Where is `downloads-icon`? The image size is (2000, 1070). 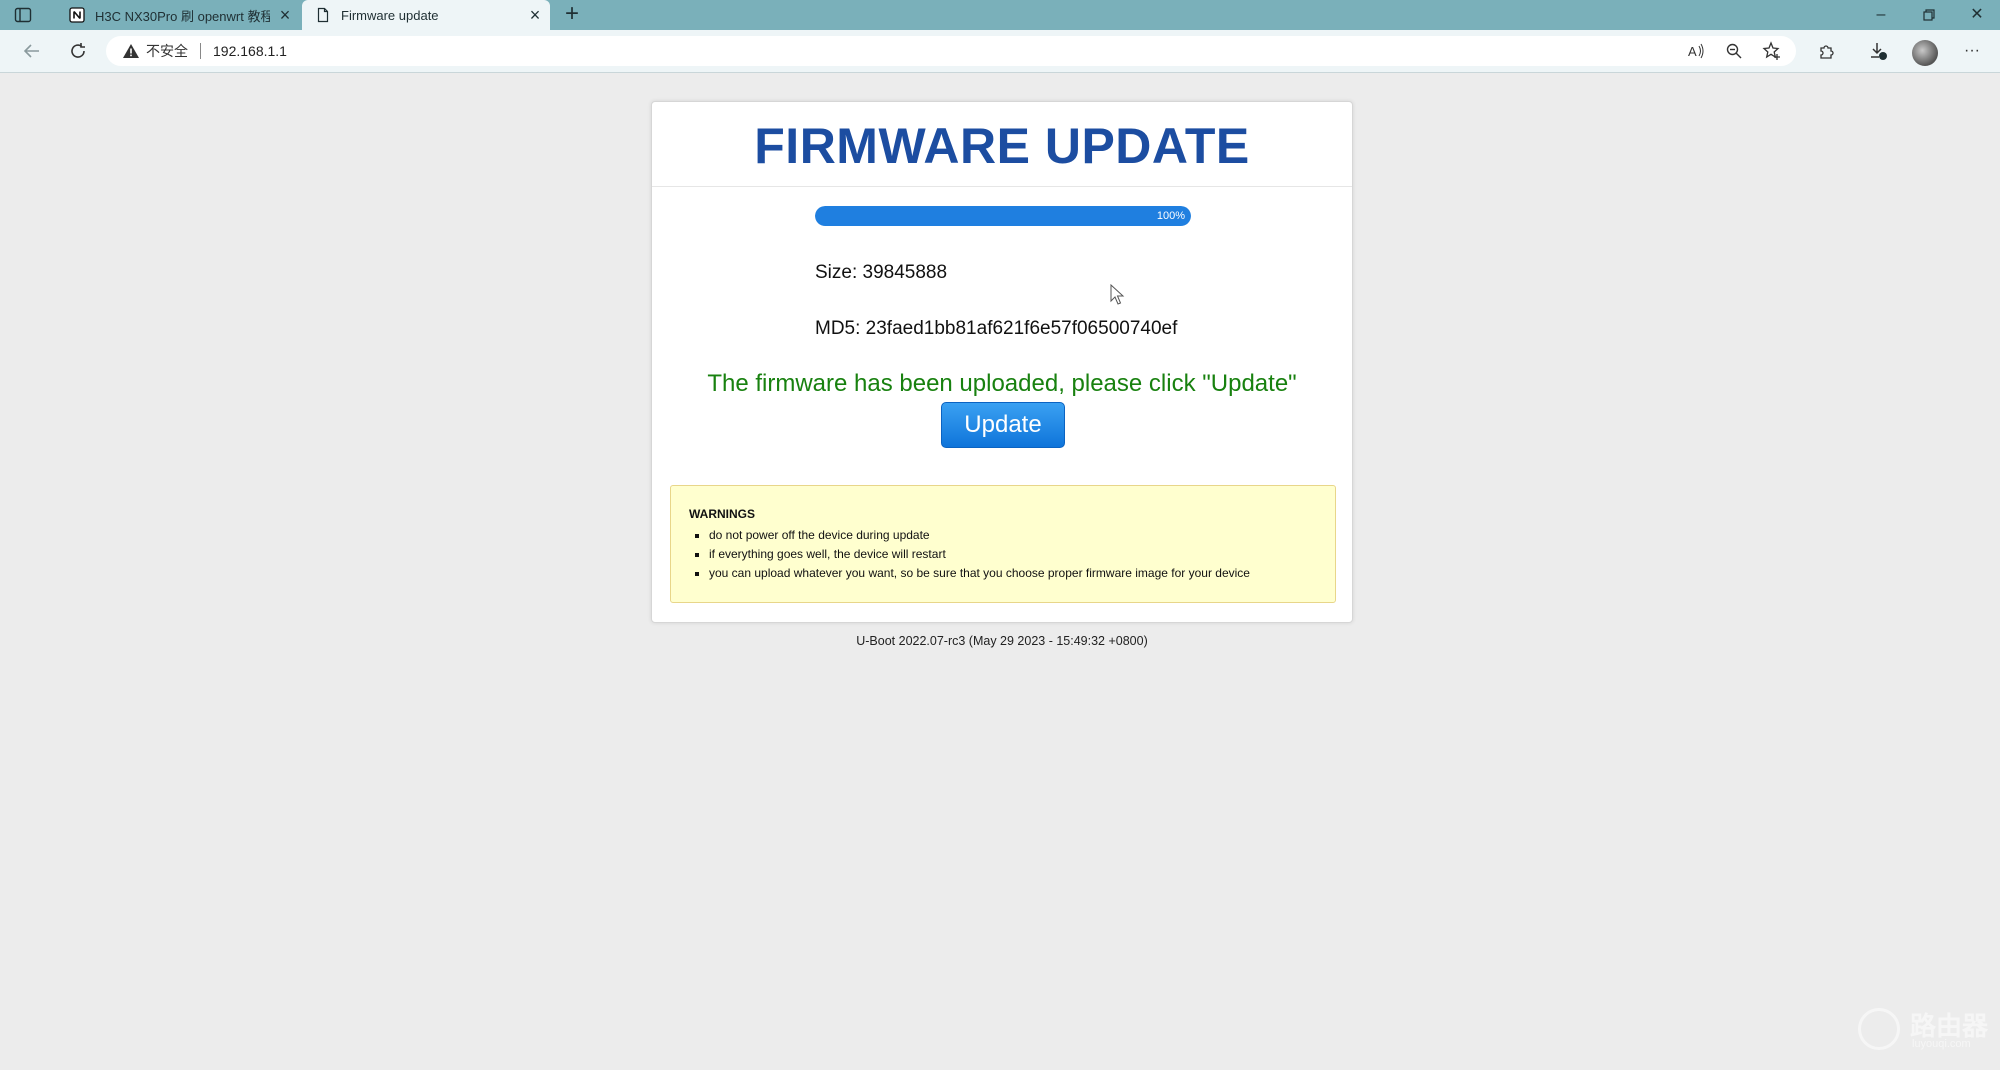 downloads-icon is located at coordinates (1878, 51).